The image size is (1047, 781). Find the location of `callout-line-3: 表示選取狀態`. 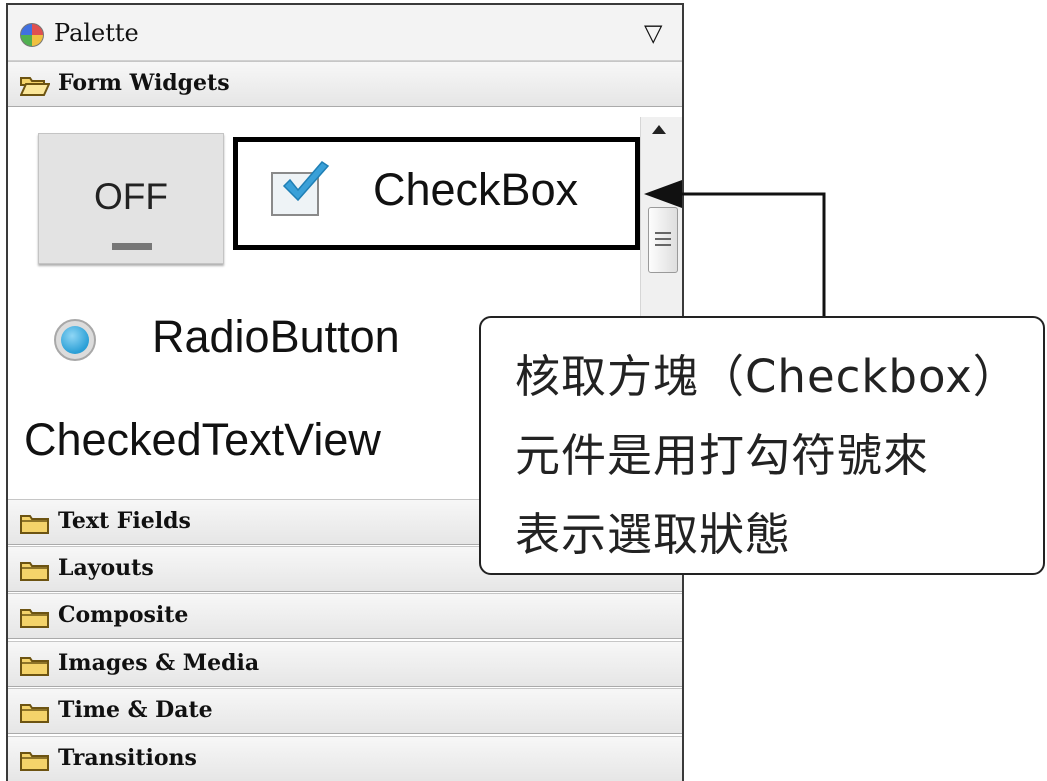

callout-line-3: 表示選取狀態 is located at coordinates (653, 534).